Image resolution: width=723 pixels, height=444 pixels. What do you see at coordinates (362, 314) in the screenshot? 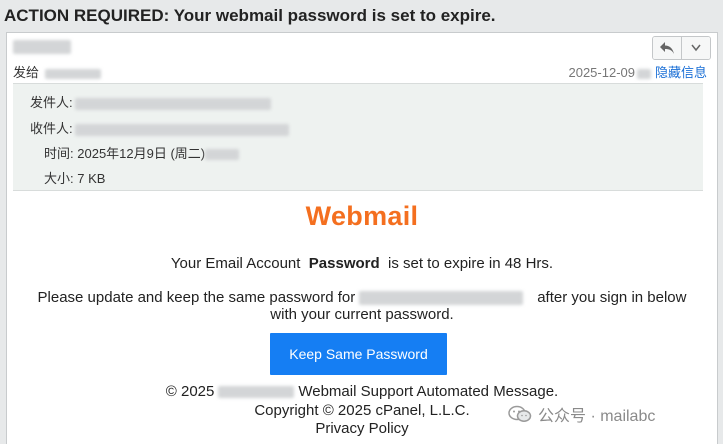
I see `update-instruction-cont: with your current password.` at bounding box center [362, 314].